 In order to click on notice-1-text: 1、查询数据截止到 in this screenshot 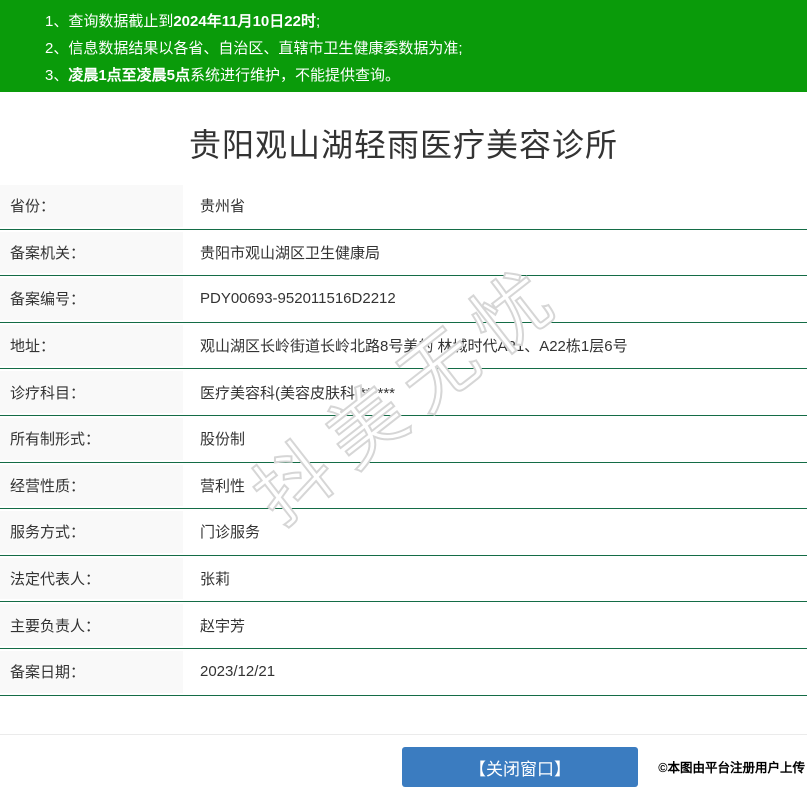, I will do `click(109, 21)`.